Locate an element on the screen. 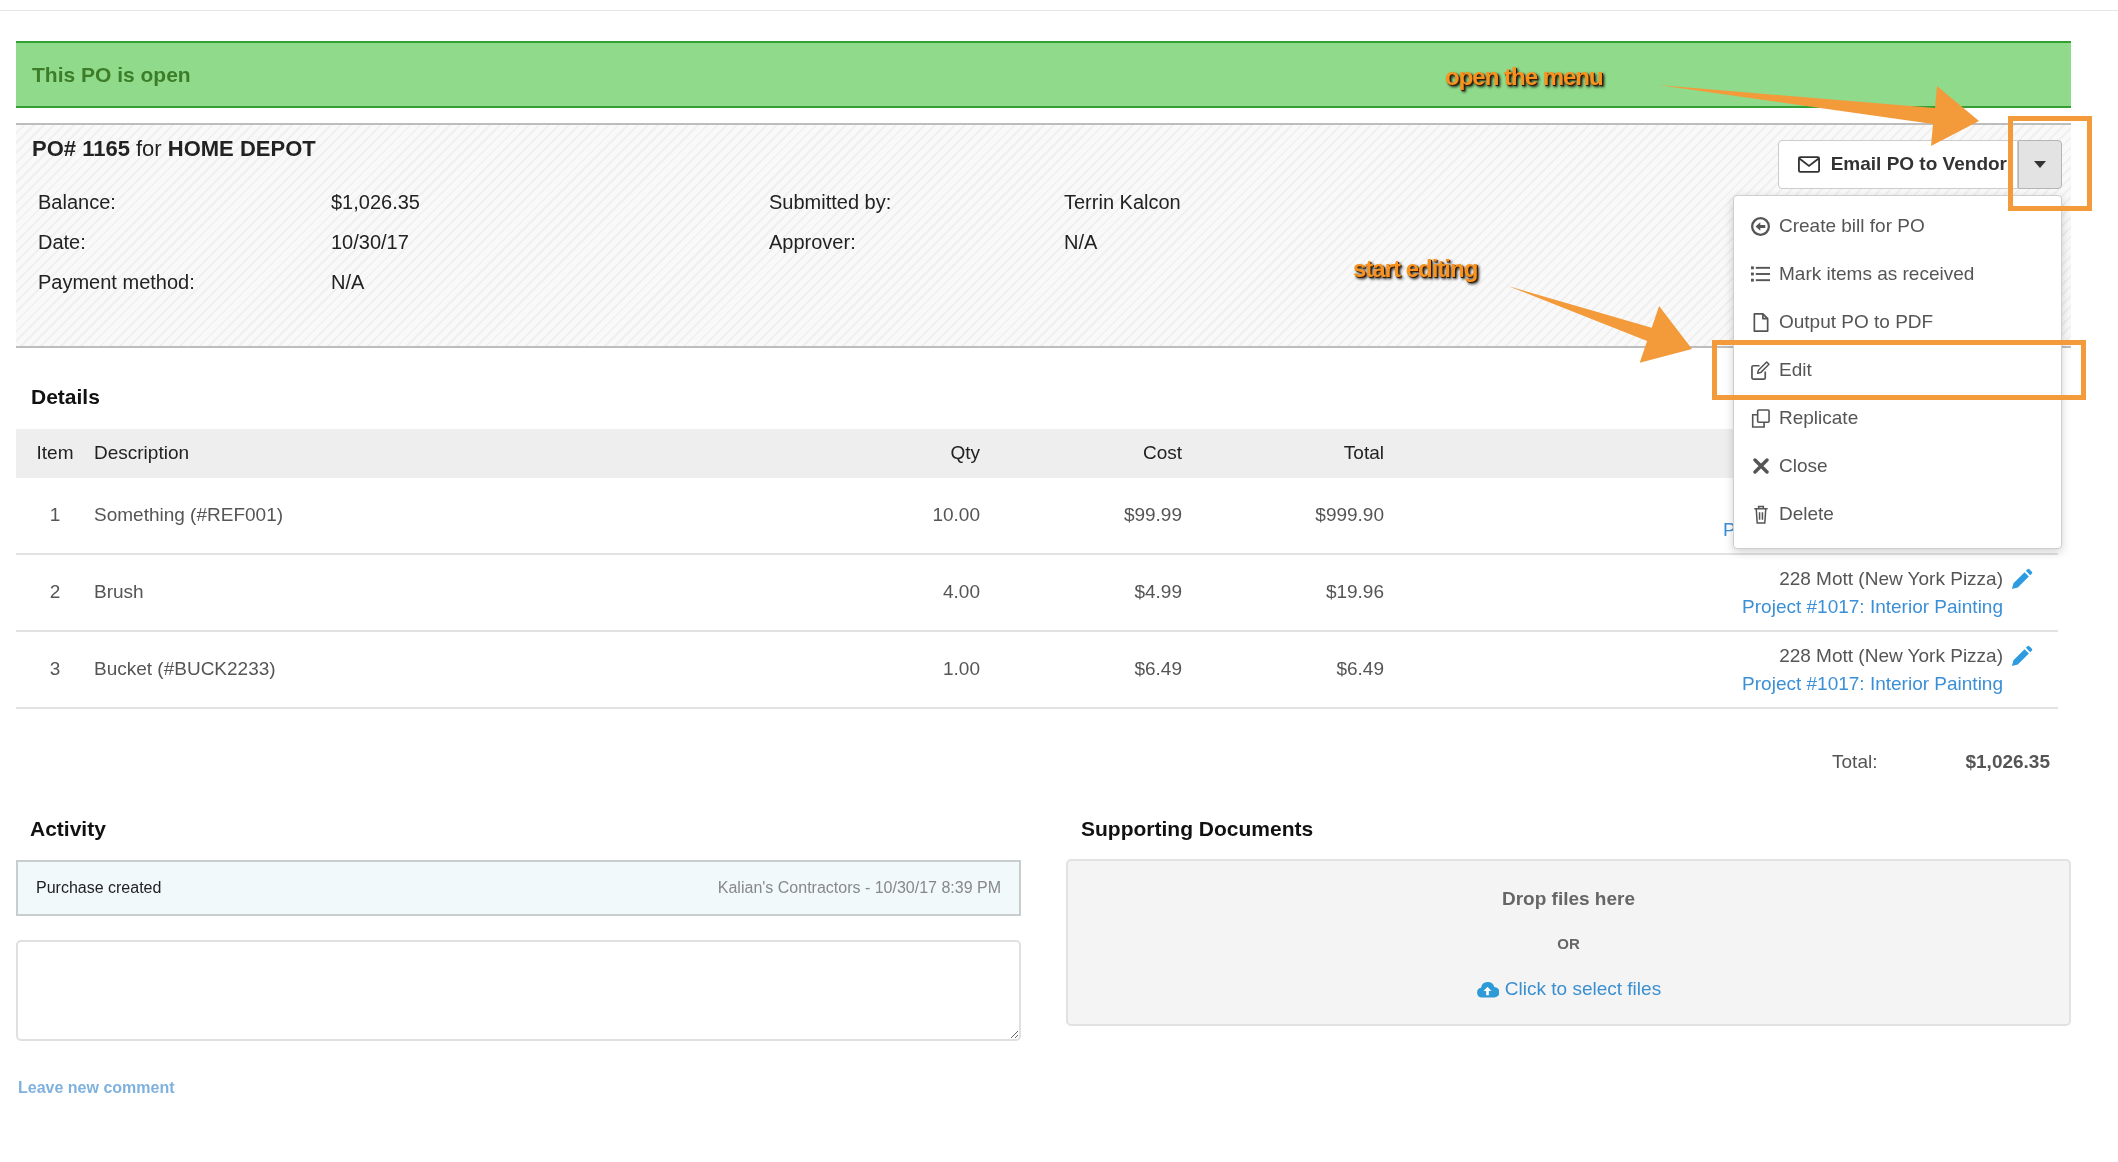  menu-item: Delete is located at coordinates (1897, 514).